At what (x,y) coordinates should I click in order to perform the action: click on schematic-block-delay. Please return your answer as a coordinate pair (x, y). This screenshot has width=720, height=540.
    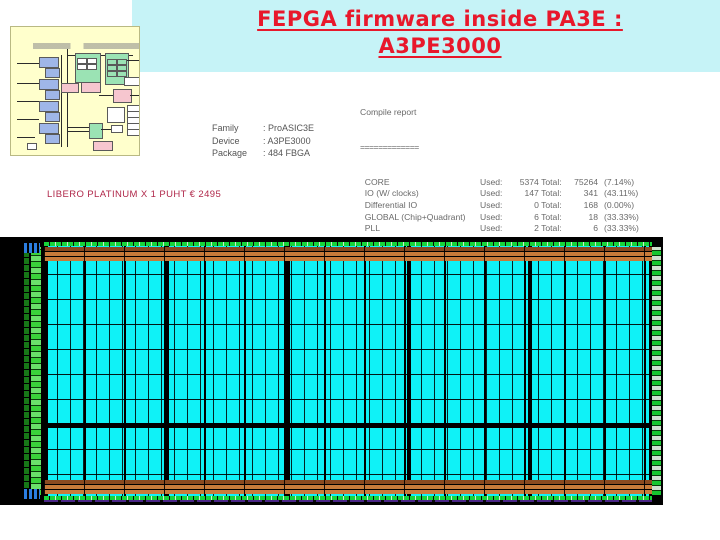
    Looking at the image, I should click on (91, 87).